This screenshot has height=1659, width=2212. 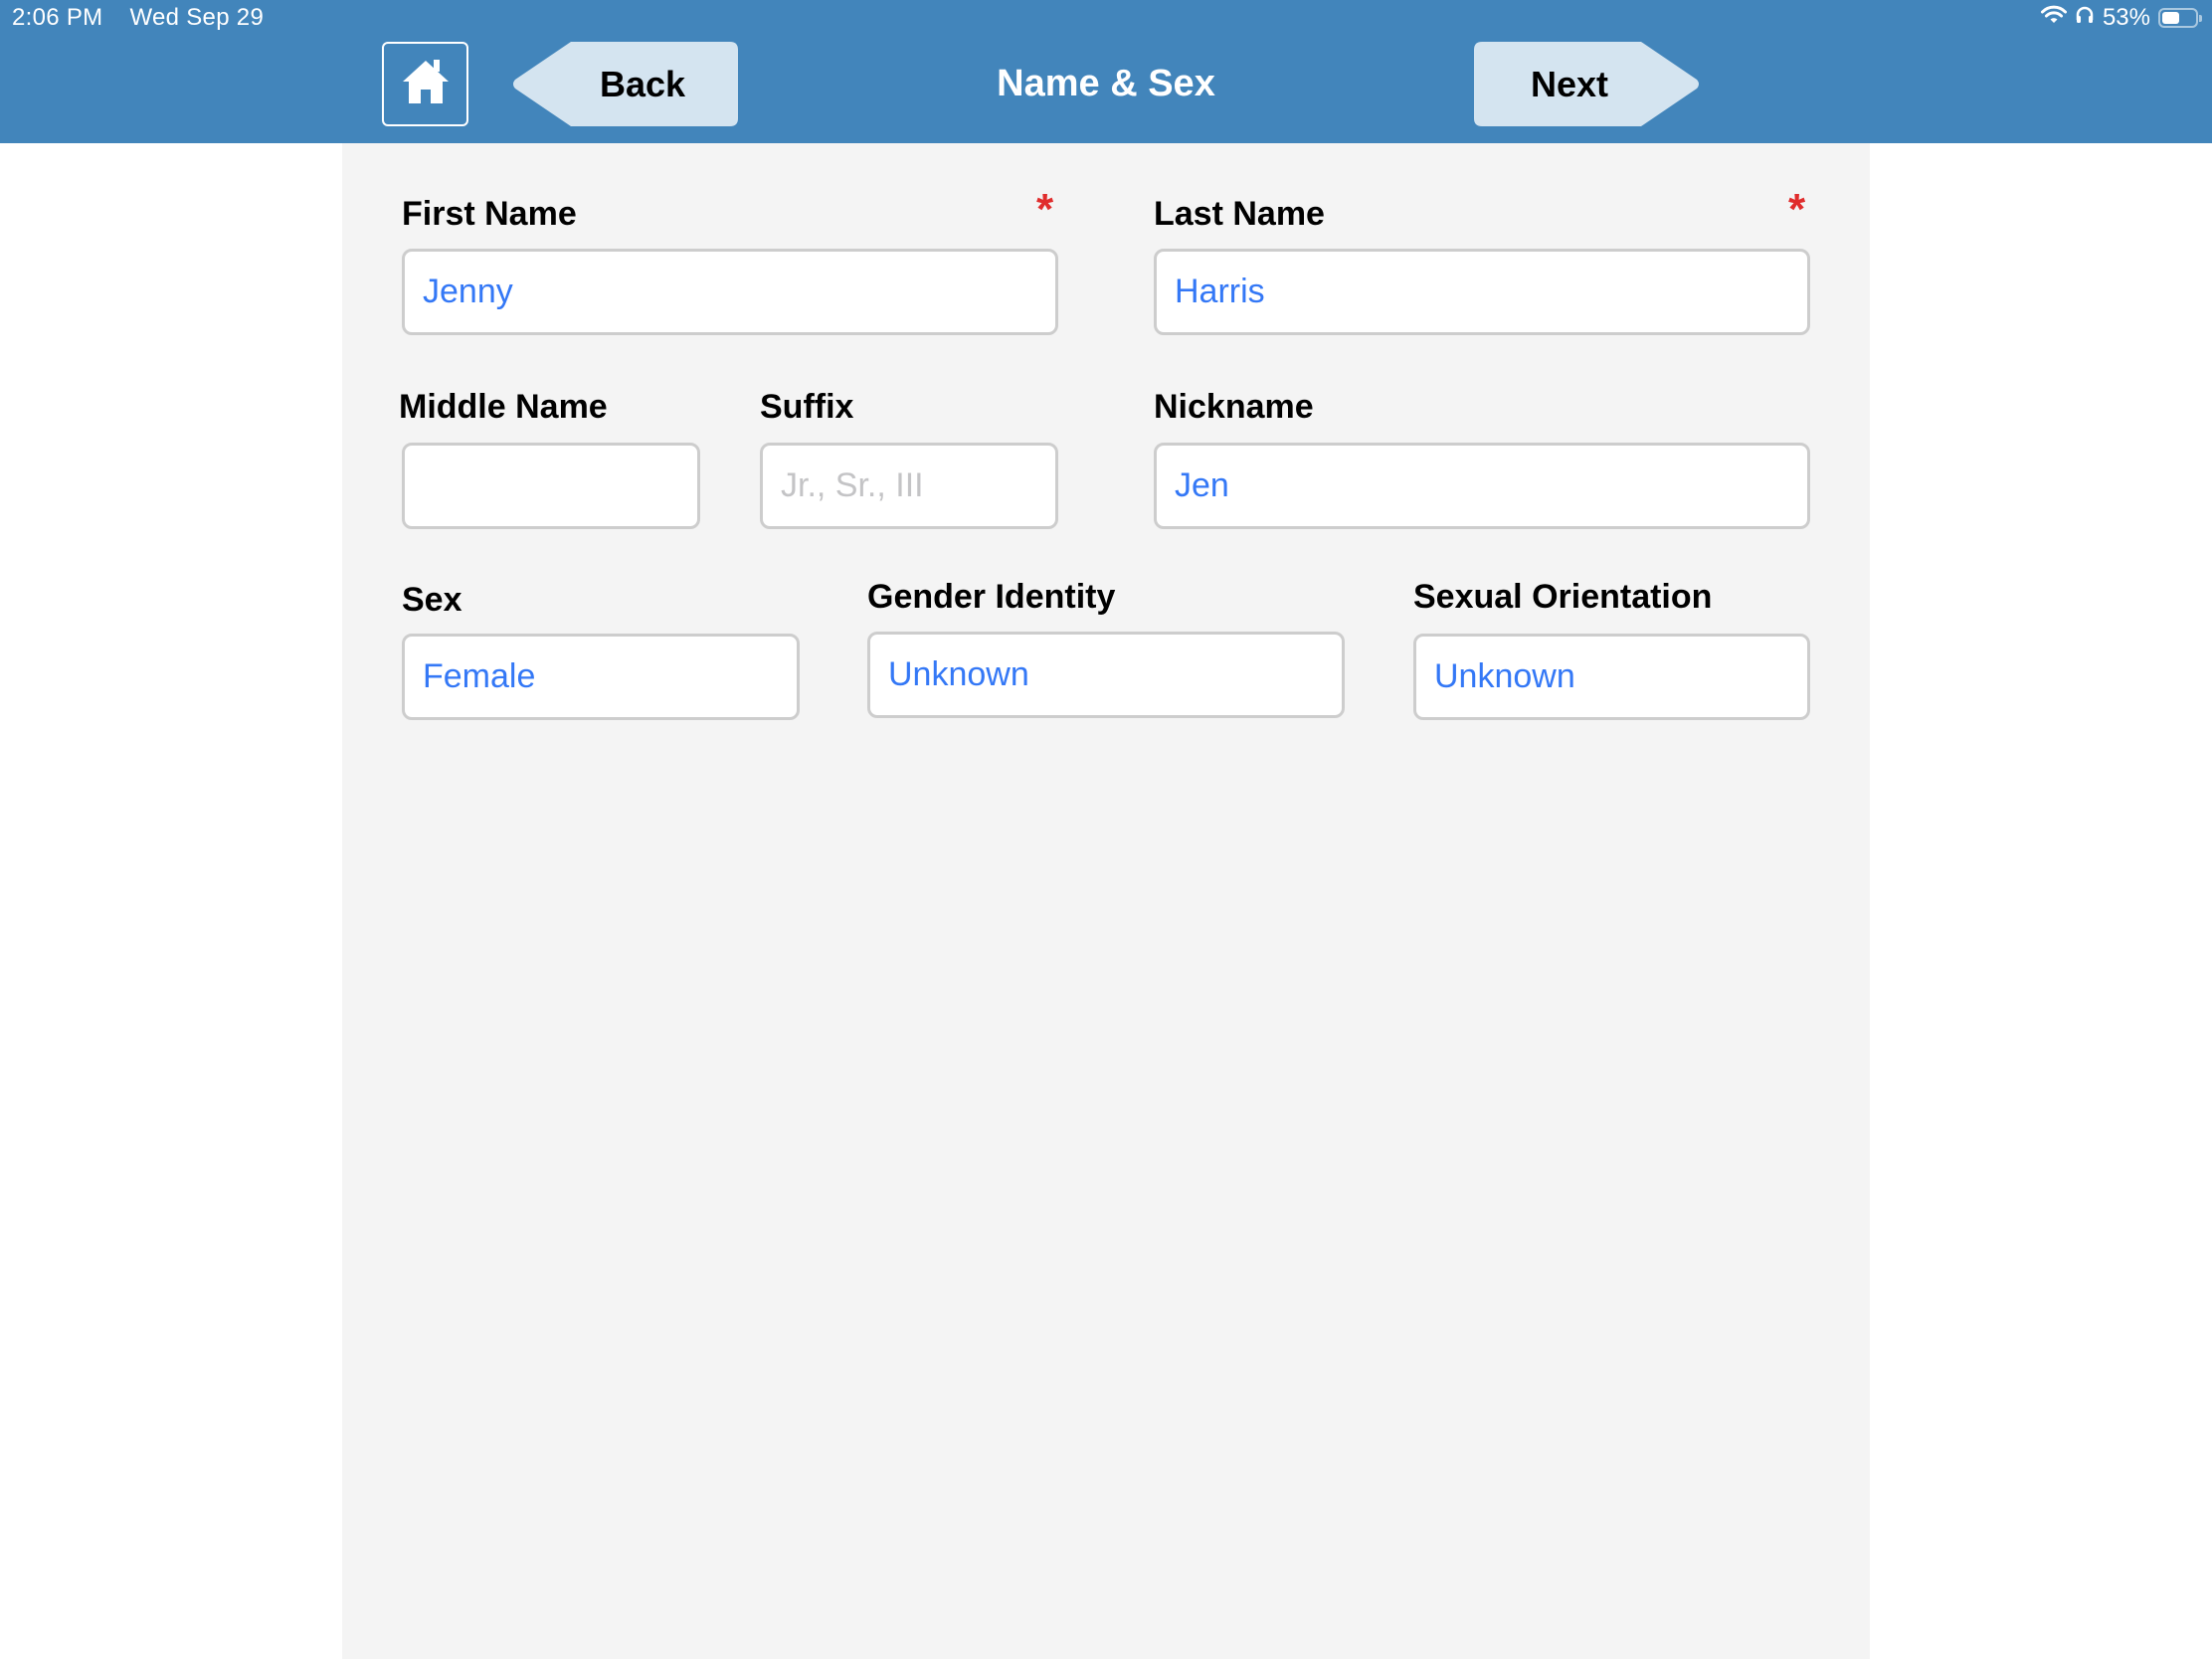 I want to click on status-date: Wed Sep 29, so click(x=197, y=17).